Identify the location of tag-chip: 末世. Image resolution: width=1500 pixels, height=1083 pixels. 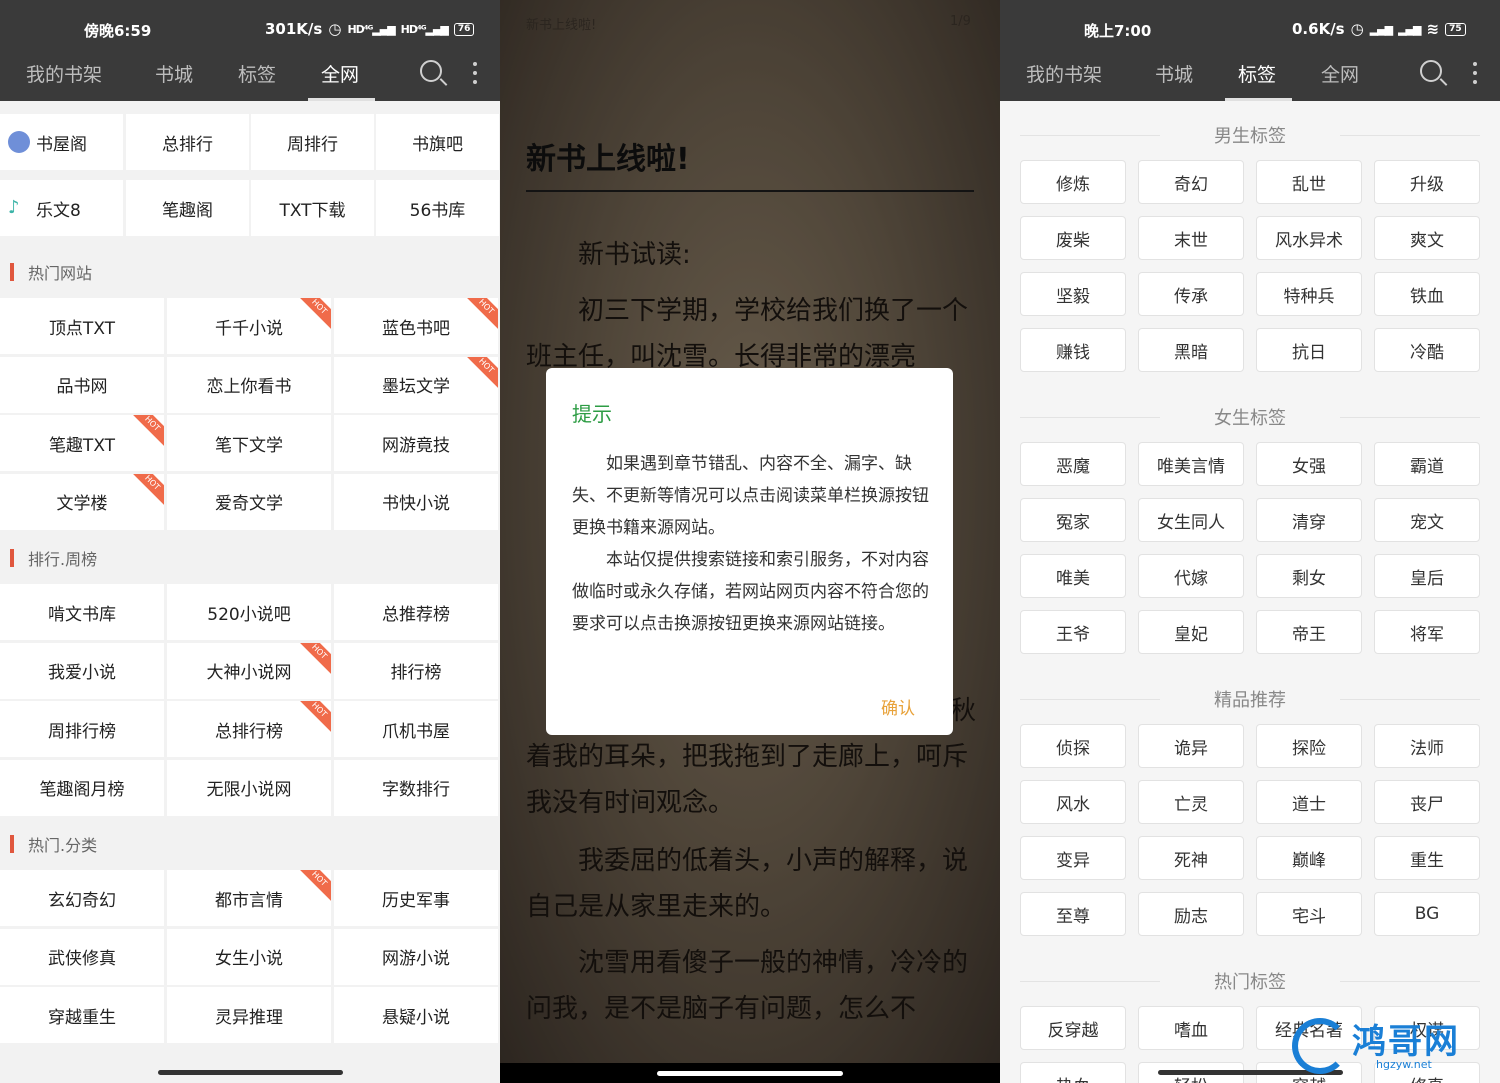
(1191, 238).